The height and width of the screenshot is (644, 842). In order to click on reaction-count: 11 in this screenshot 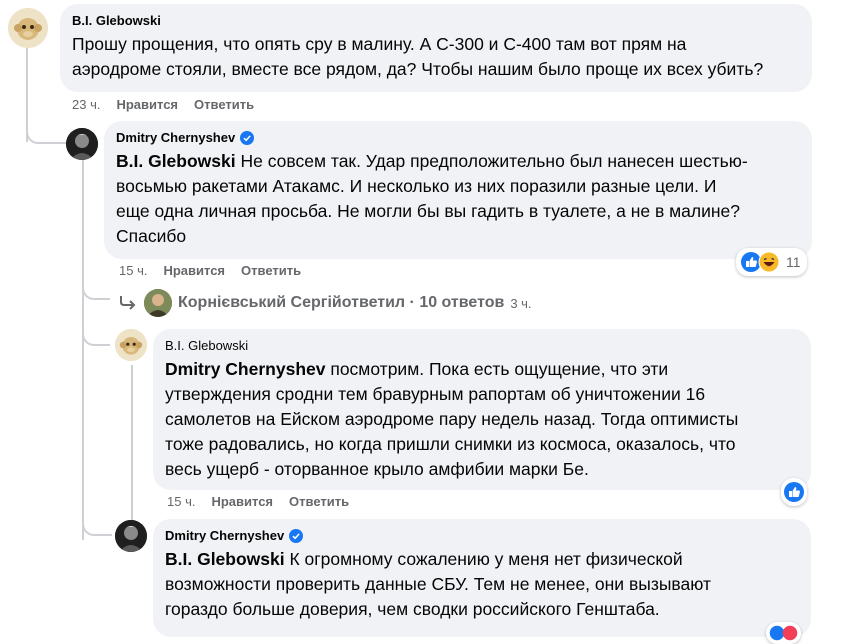, I will do `click(793, 262)`.